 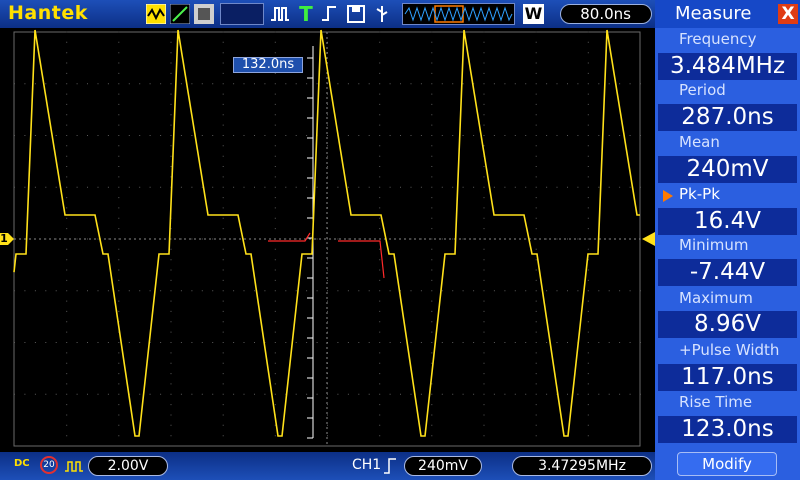 What do you see at coordinates (280, 14) in the screenshot?
I see `pulse-trigger-icon` at bounding box center [280, 14].